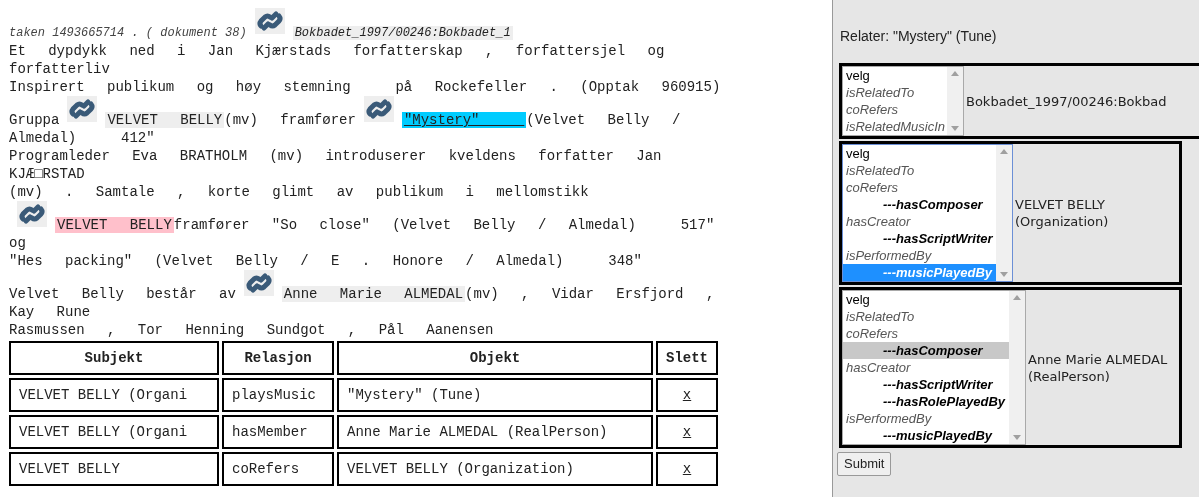 Image resolution: width=1199 pixels, height=497 pixels. Describe the element at coordinates (335, 156) in the screenshot. I see `transcript-text: Programleder Eva BRATHOLM (mv) introduserer kveldens forfatter Jan` at that location.